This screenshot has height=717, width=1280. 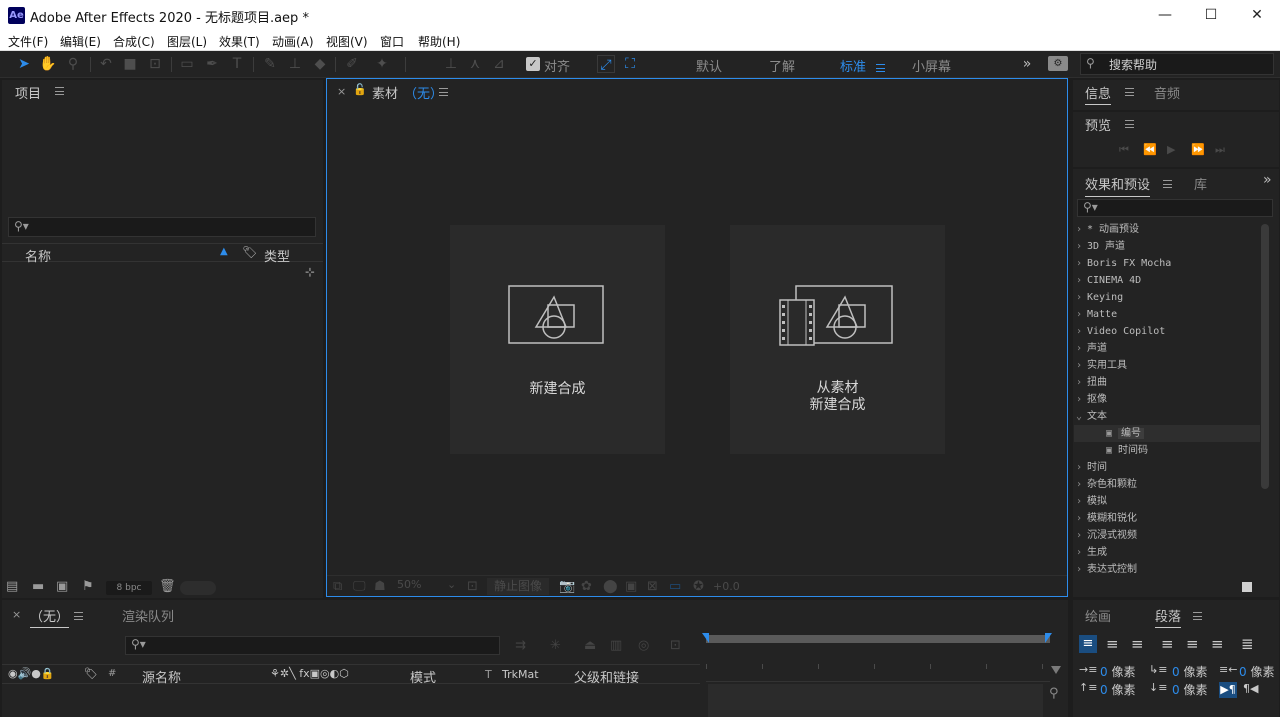 I want to click on effect-item-numbers: ▣ 编号, so click(x=1125, y=433).